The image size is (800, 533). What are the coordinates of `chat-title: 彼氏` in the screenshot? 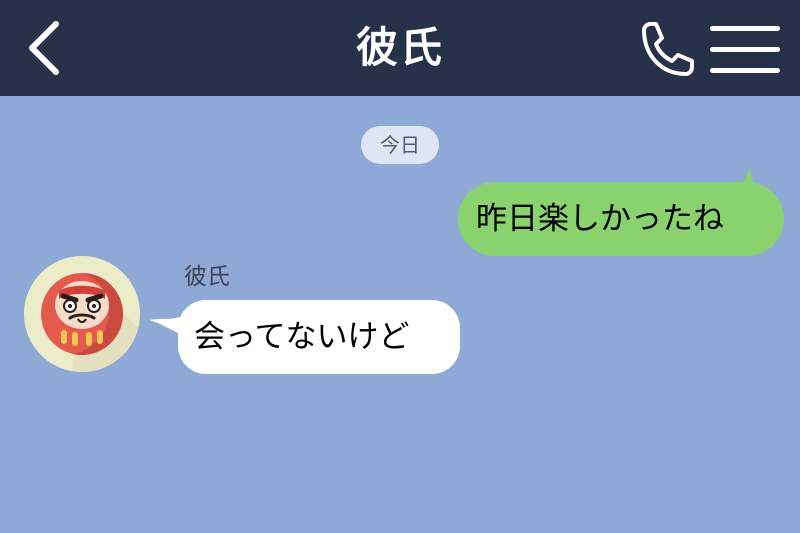 It's located at (399, 47).